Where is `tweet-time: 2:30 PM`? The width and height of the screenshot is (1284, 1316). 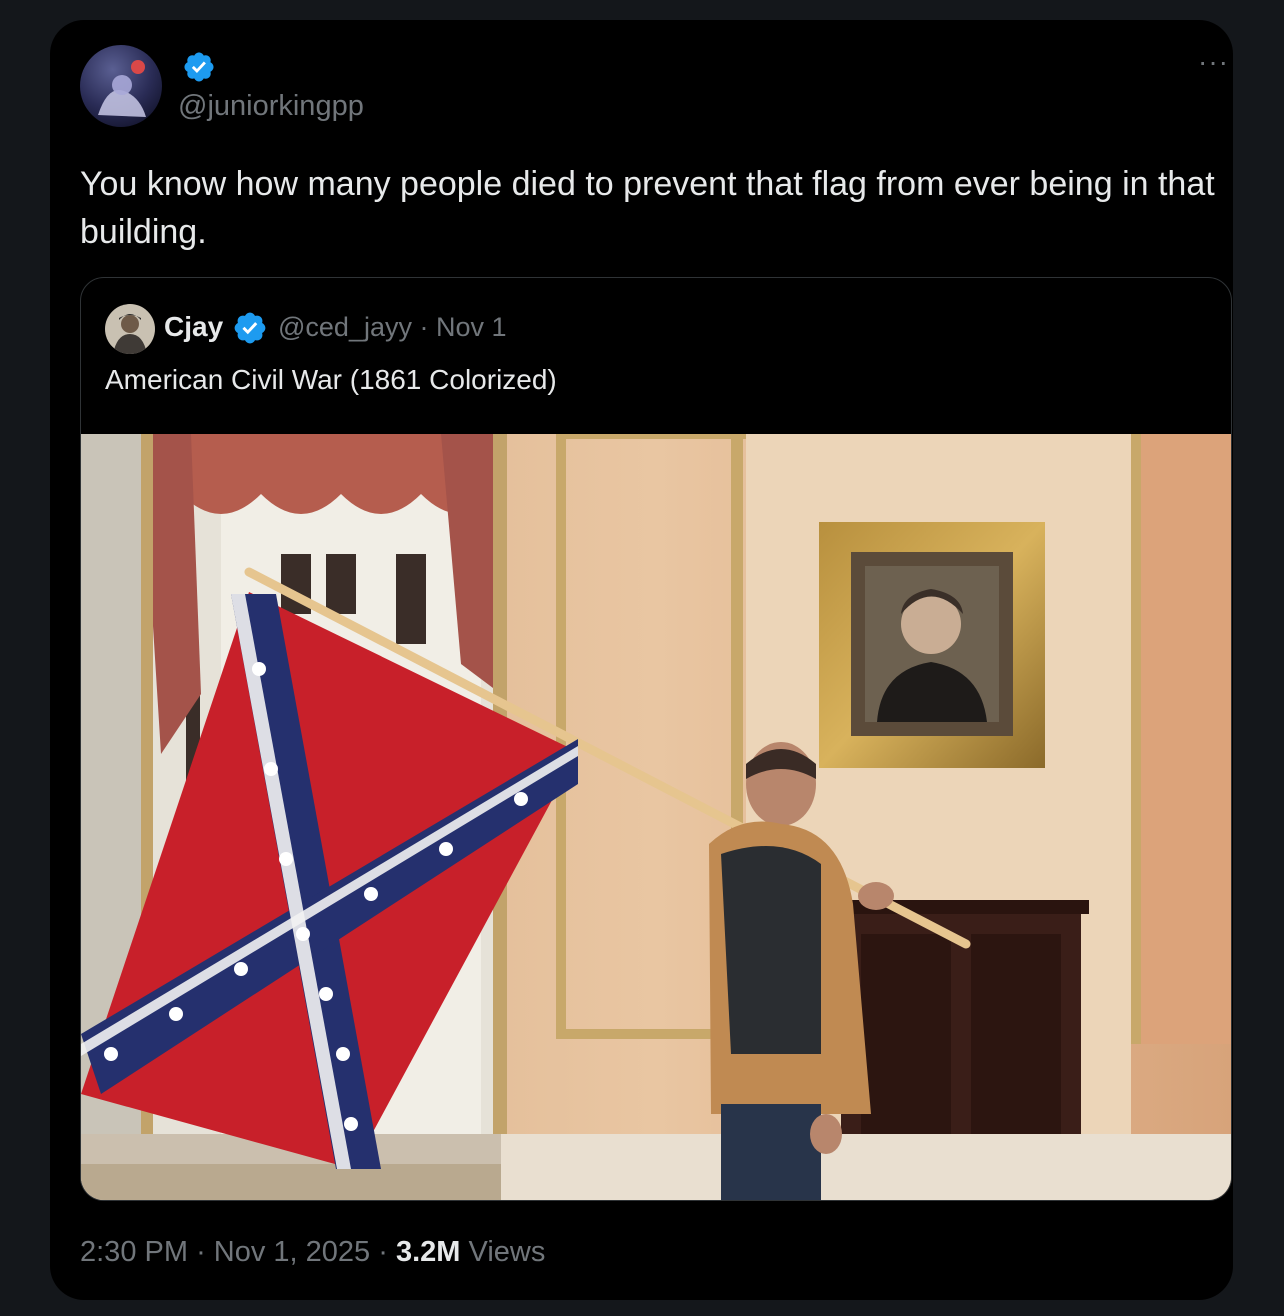 tweet-time: 2:30 PM is located at coordinates (134, 1252).